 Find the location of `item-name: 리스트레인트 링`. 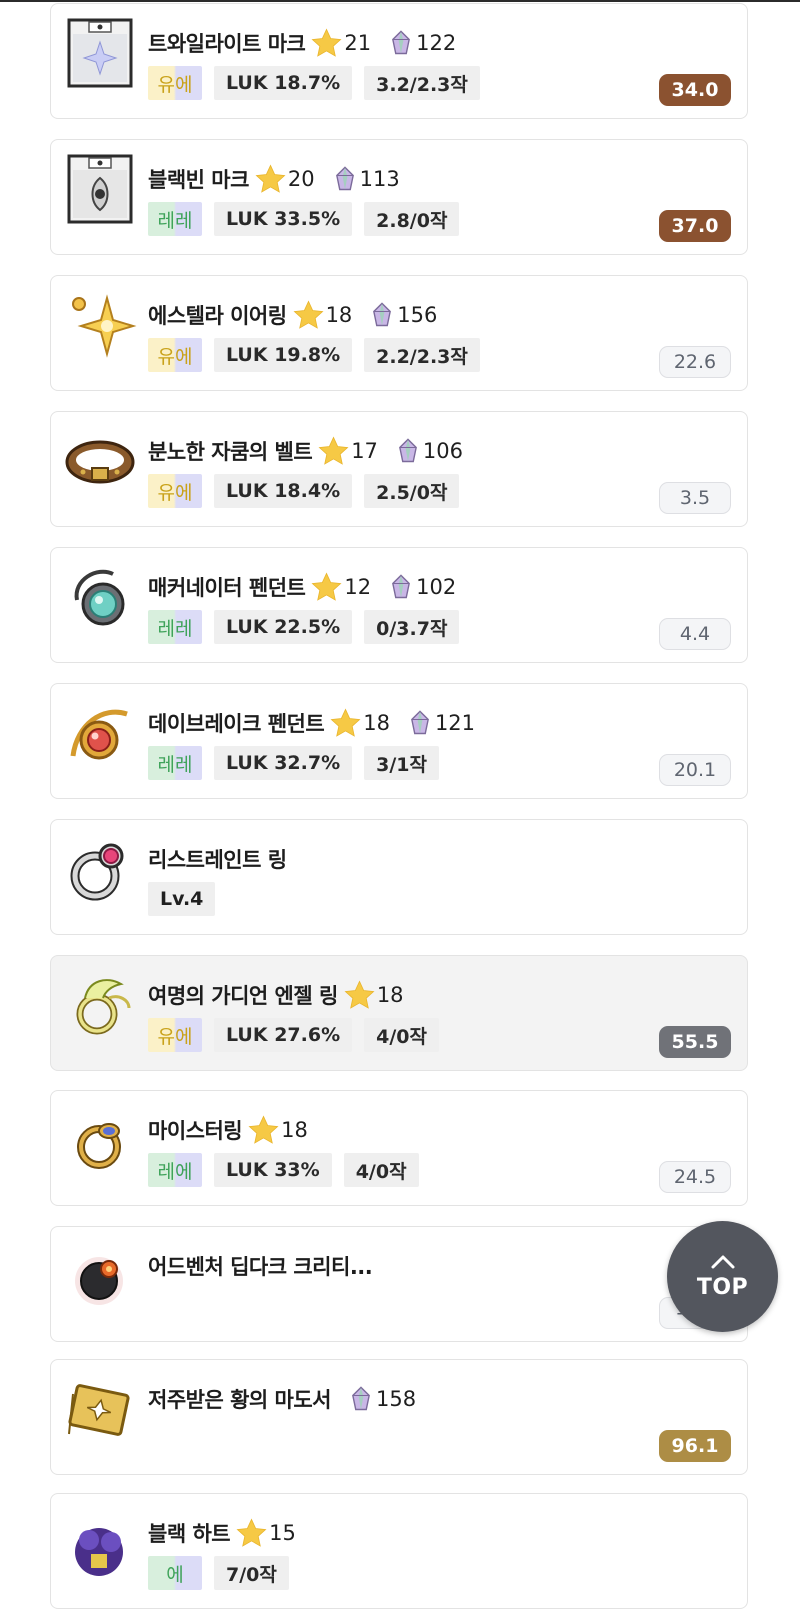

item-name: 리스트레인트 링 is located at coordinates (217, 860).